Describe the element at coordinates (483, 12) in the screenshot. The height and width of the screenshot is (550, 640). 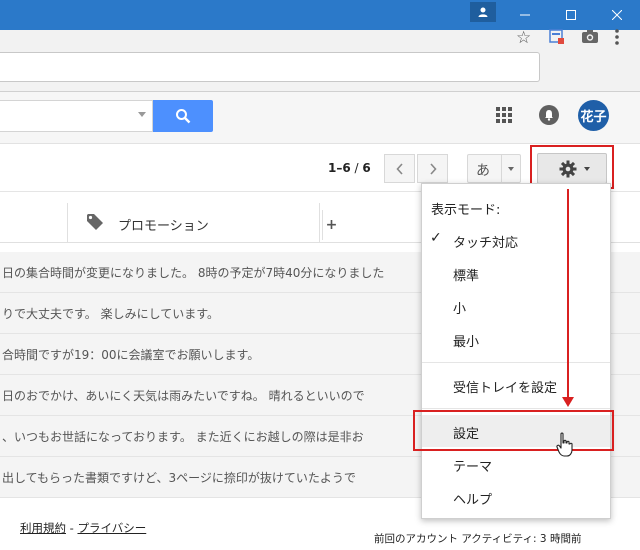
I see `user-profile-icon` at that location.